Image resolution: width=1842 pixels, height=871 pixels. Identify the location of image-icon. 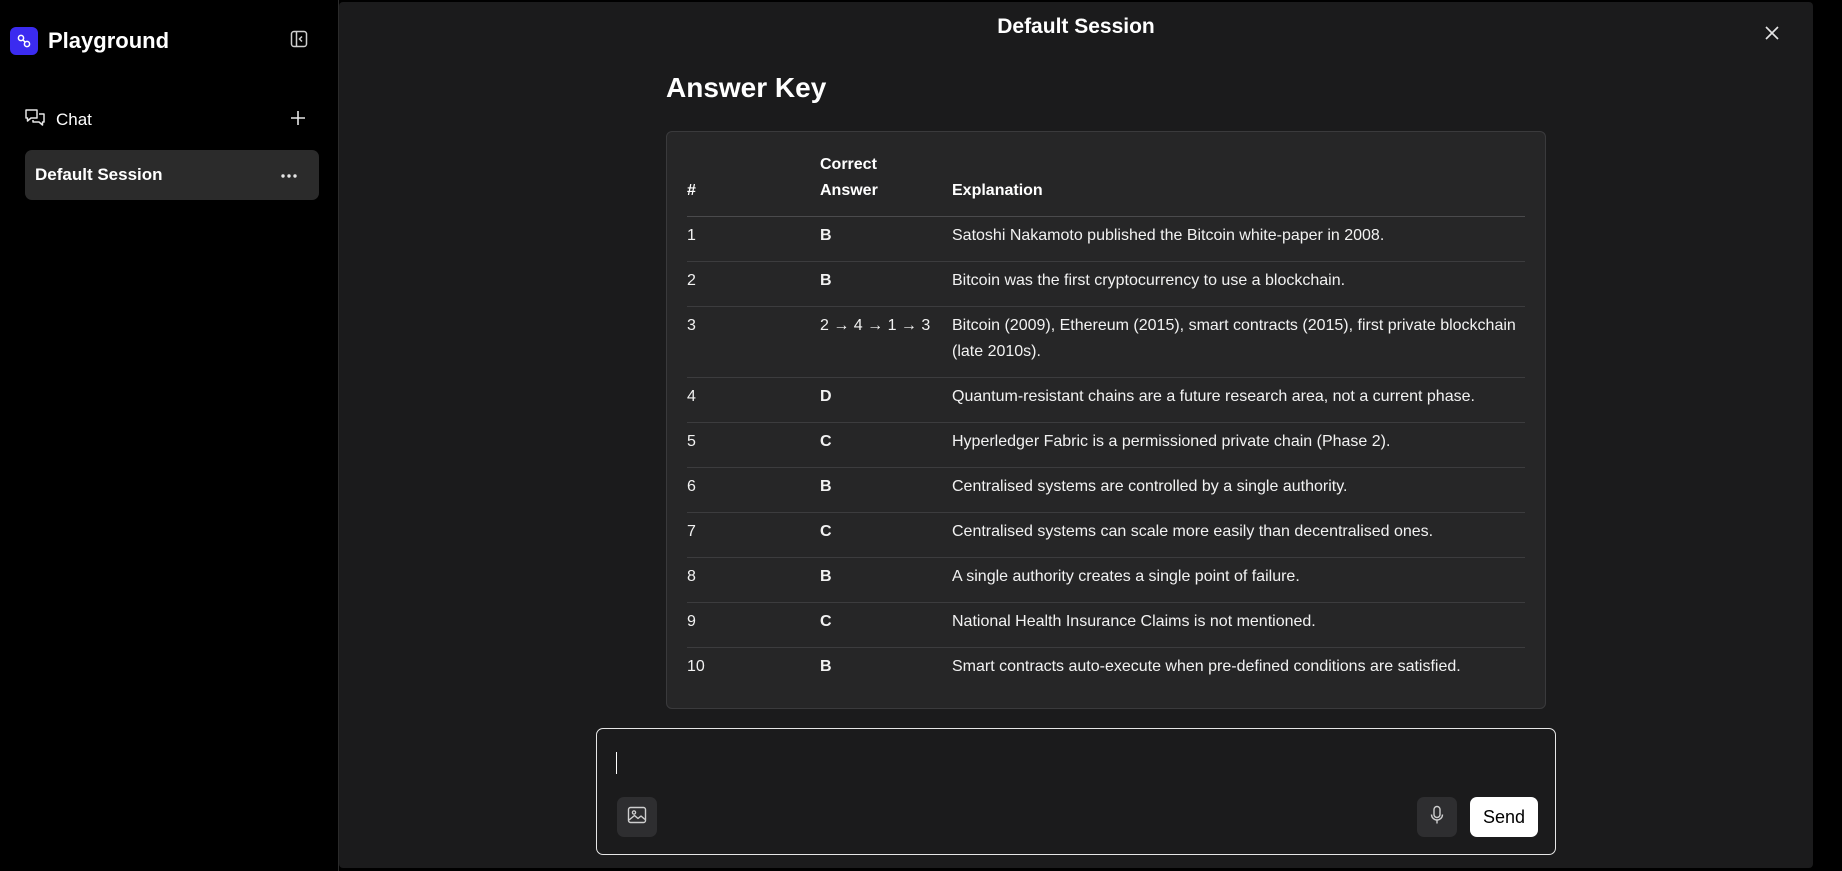
(637, 817).